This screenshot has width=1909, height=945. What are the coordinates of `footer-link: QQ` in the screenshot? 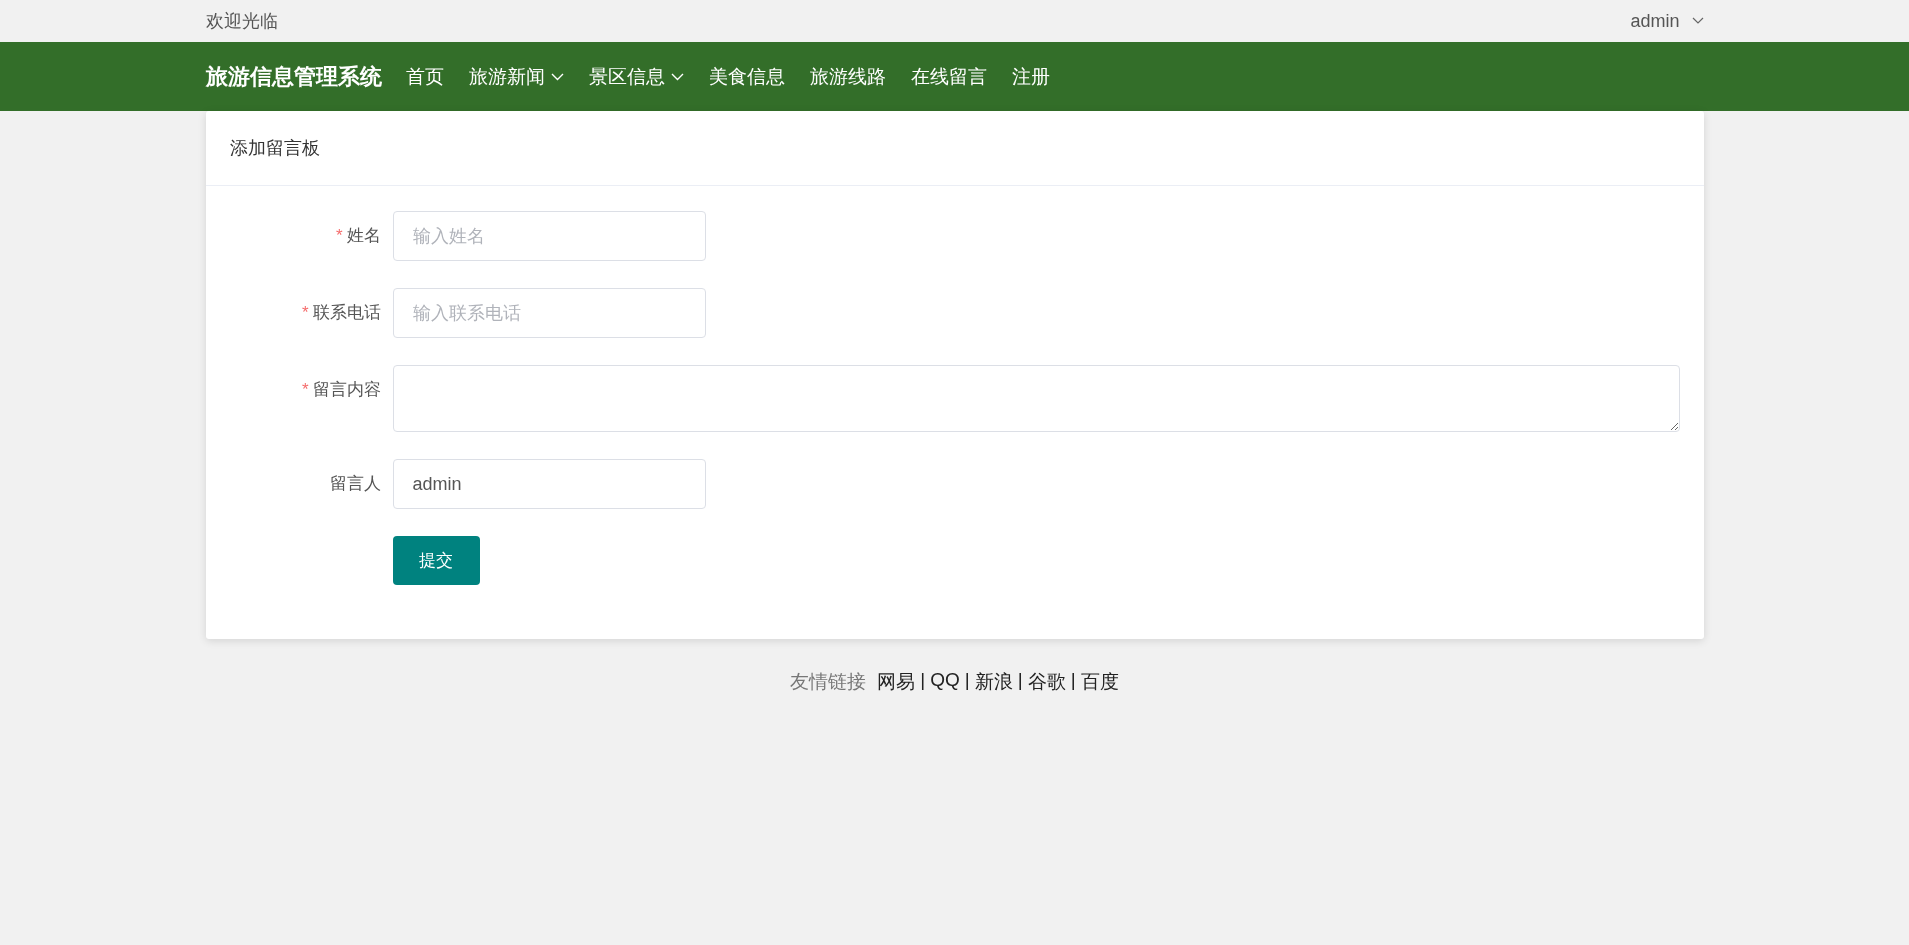 It's located at (945, 682).